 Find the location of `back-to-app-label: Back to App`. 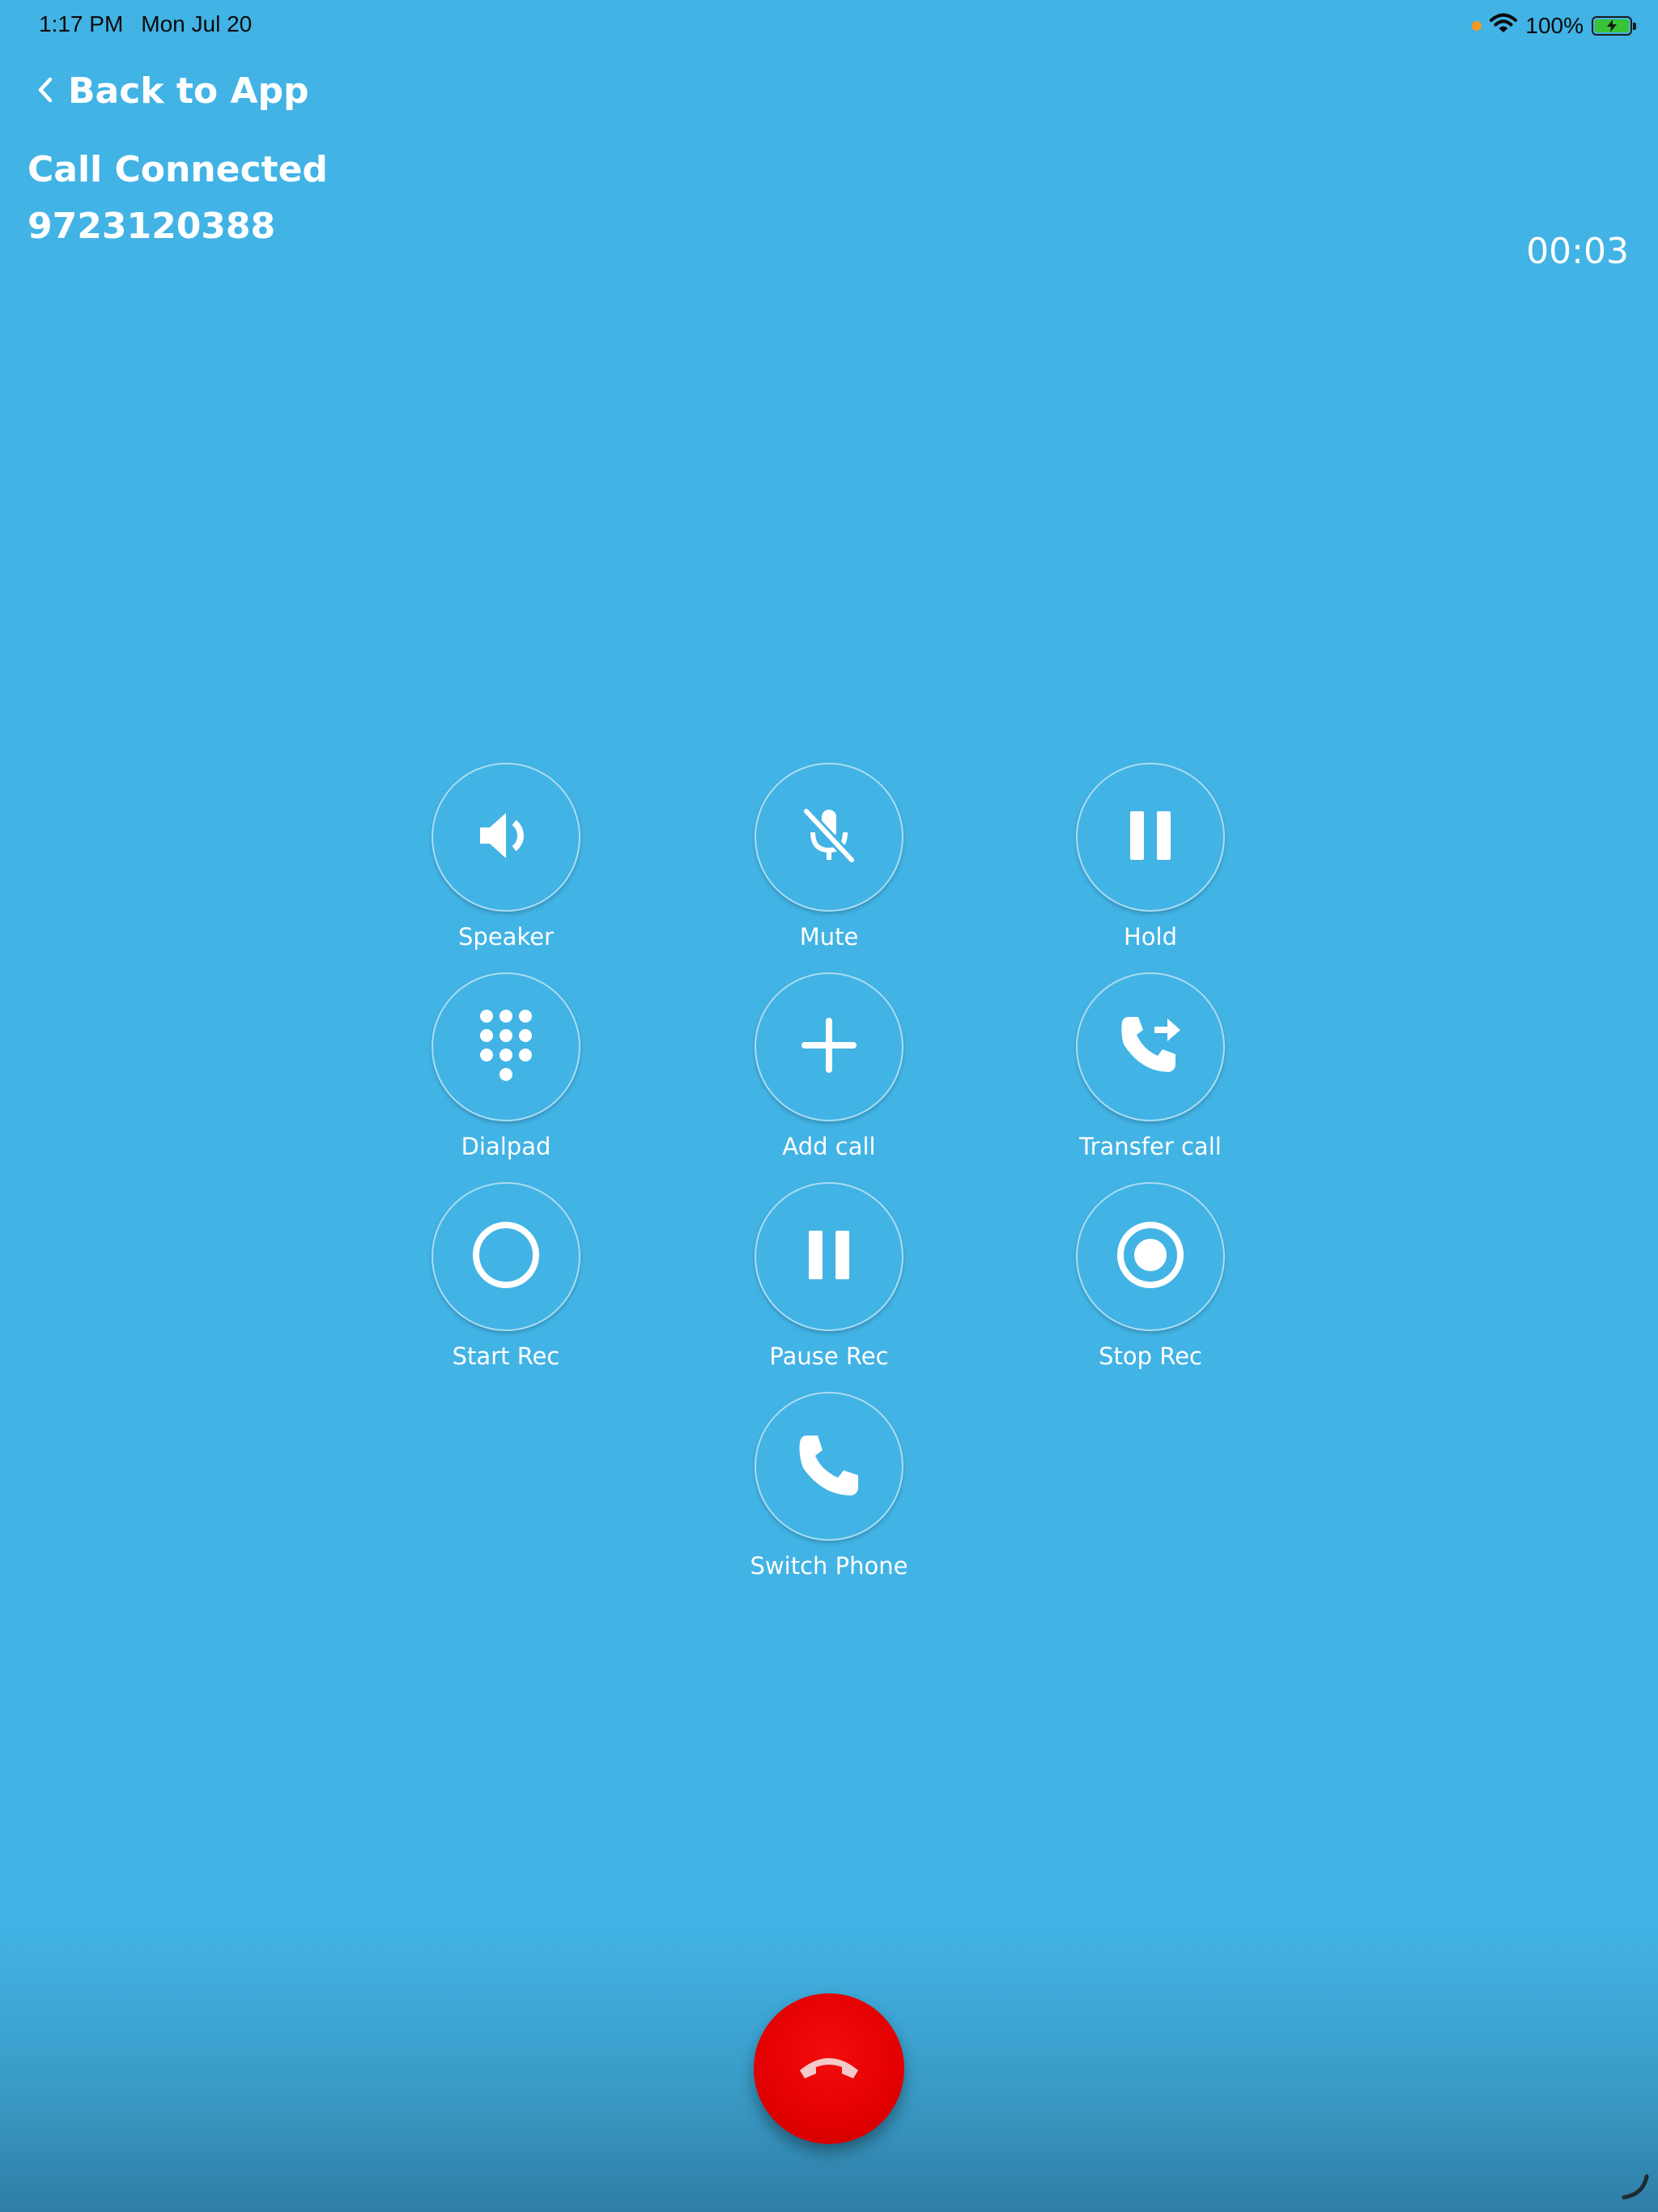

back-to-app-label: Back to App is located at coordinates (188, 91).